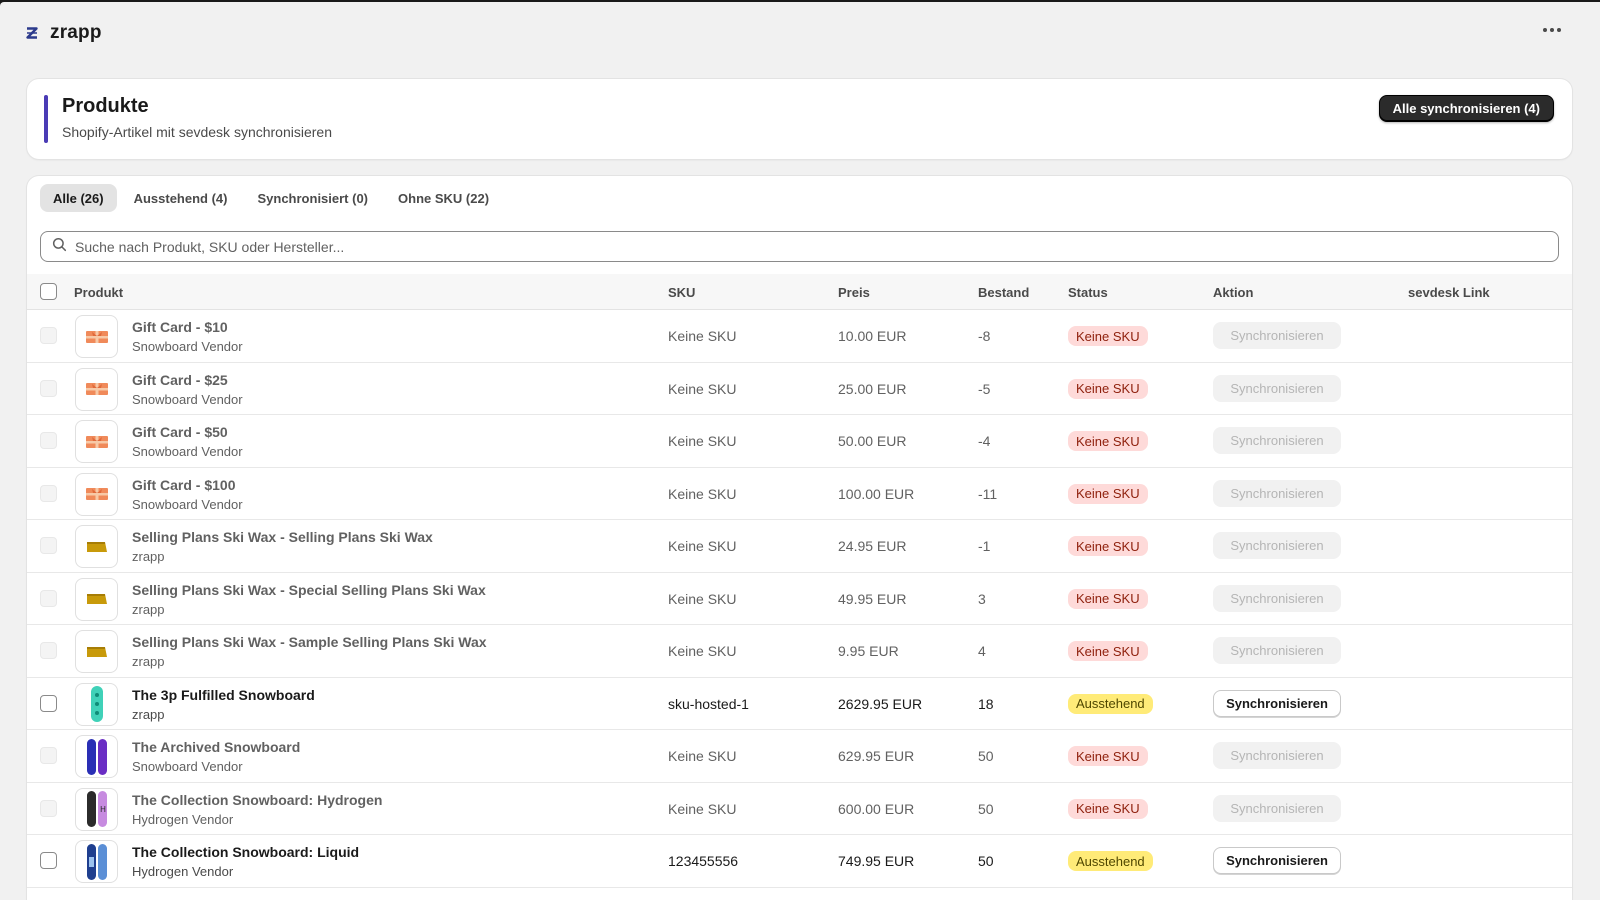 This screenshot has width=1600, height=900. I want to click on product-name: The Archived Snowboard, so click(216, 747).